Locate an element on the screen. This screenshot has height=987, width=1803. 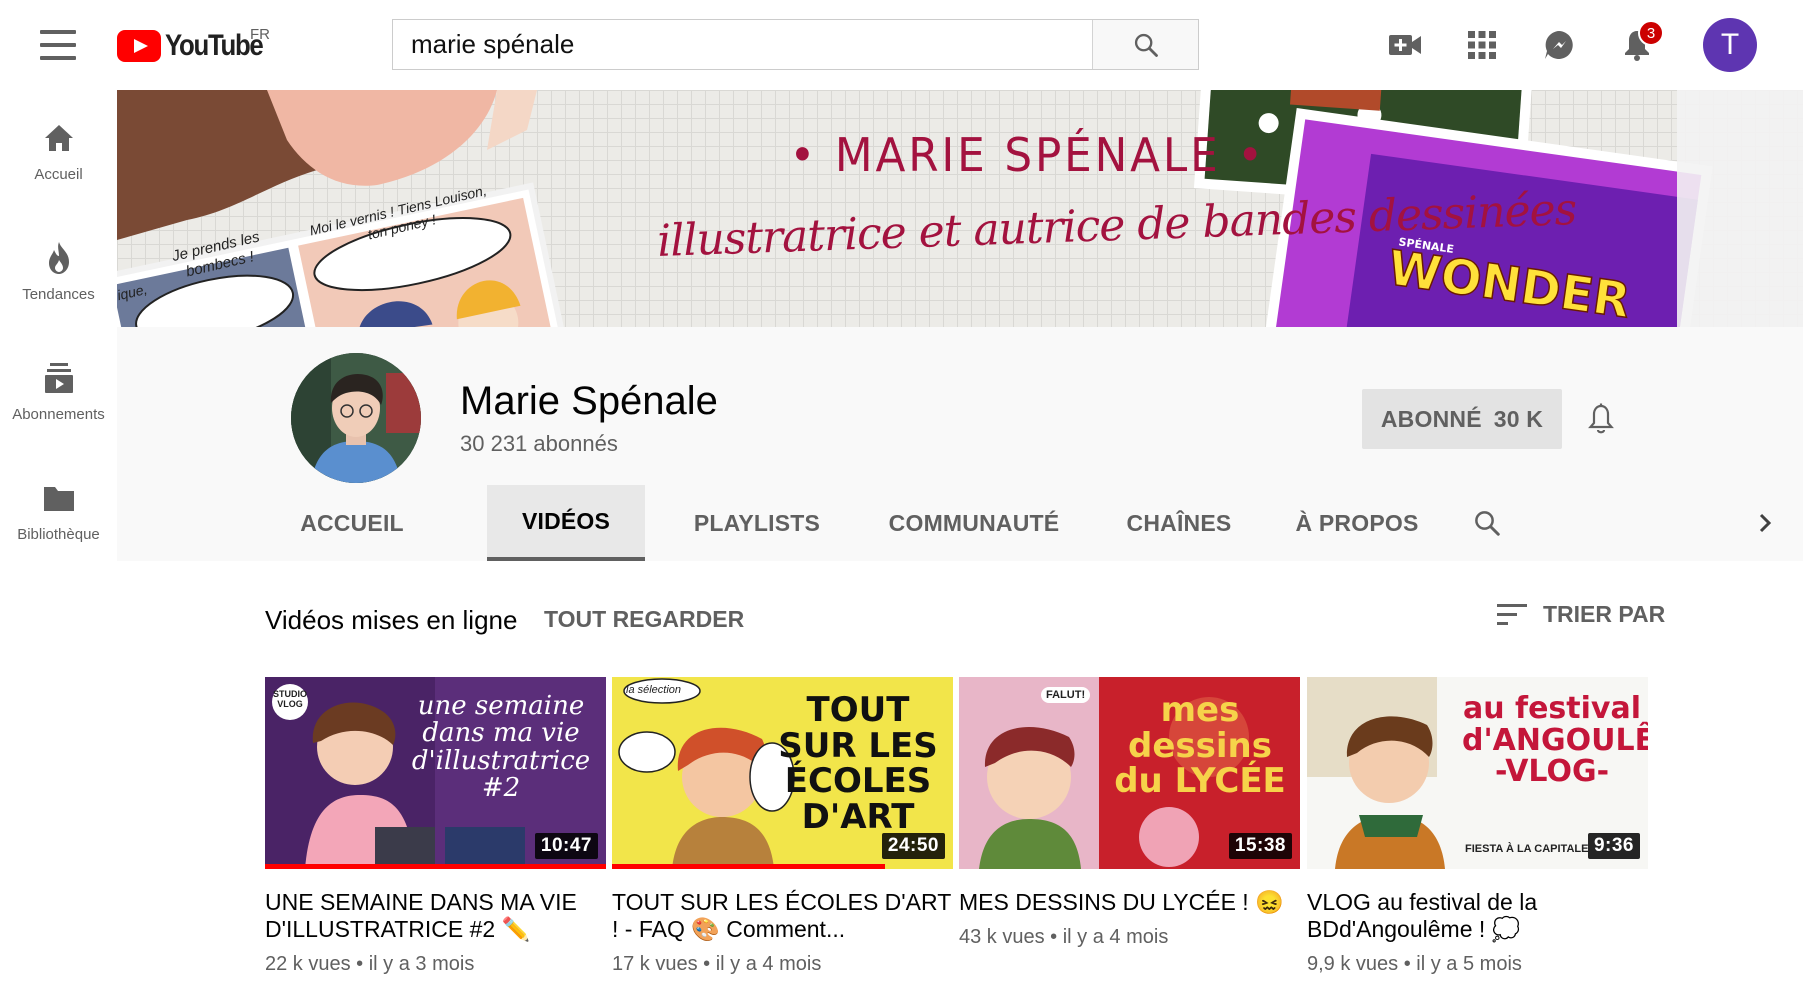
sidebar-item-subscriptions: Abonnements is located at coordinates (58, 385).